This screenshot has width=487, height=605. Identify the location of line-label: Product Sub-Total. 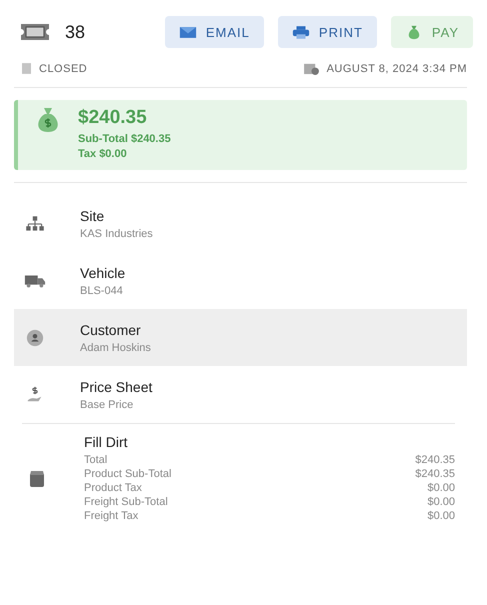
(128, 474).